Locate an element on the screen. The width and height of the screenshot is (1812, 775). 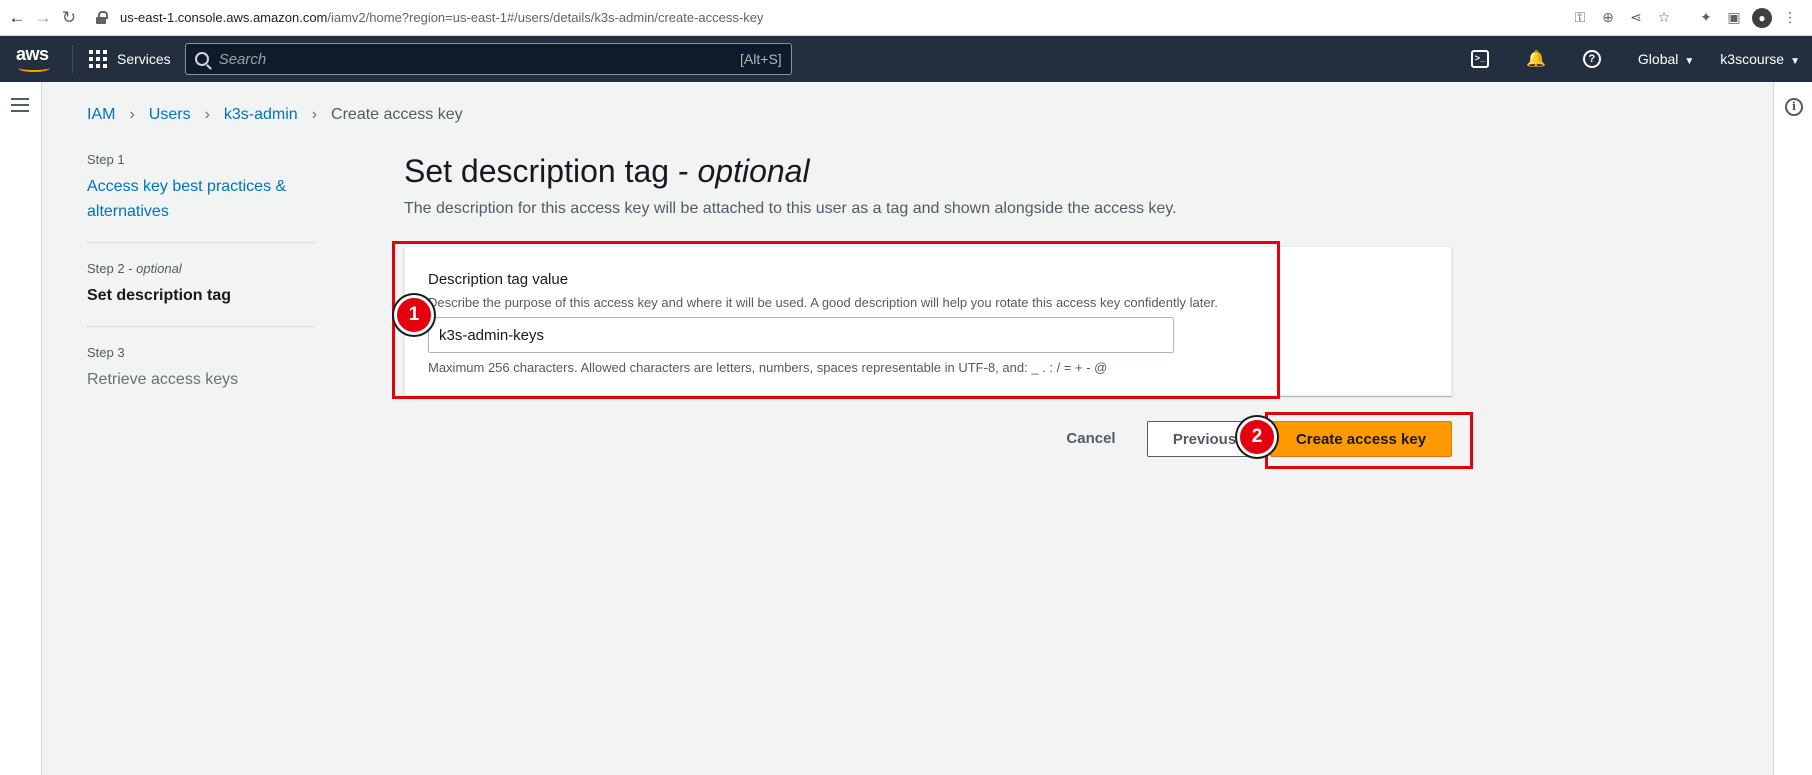
help-button: ? is located at coordinates (1592, 59).